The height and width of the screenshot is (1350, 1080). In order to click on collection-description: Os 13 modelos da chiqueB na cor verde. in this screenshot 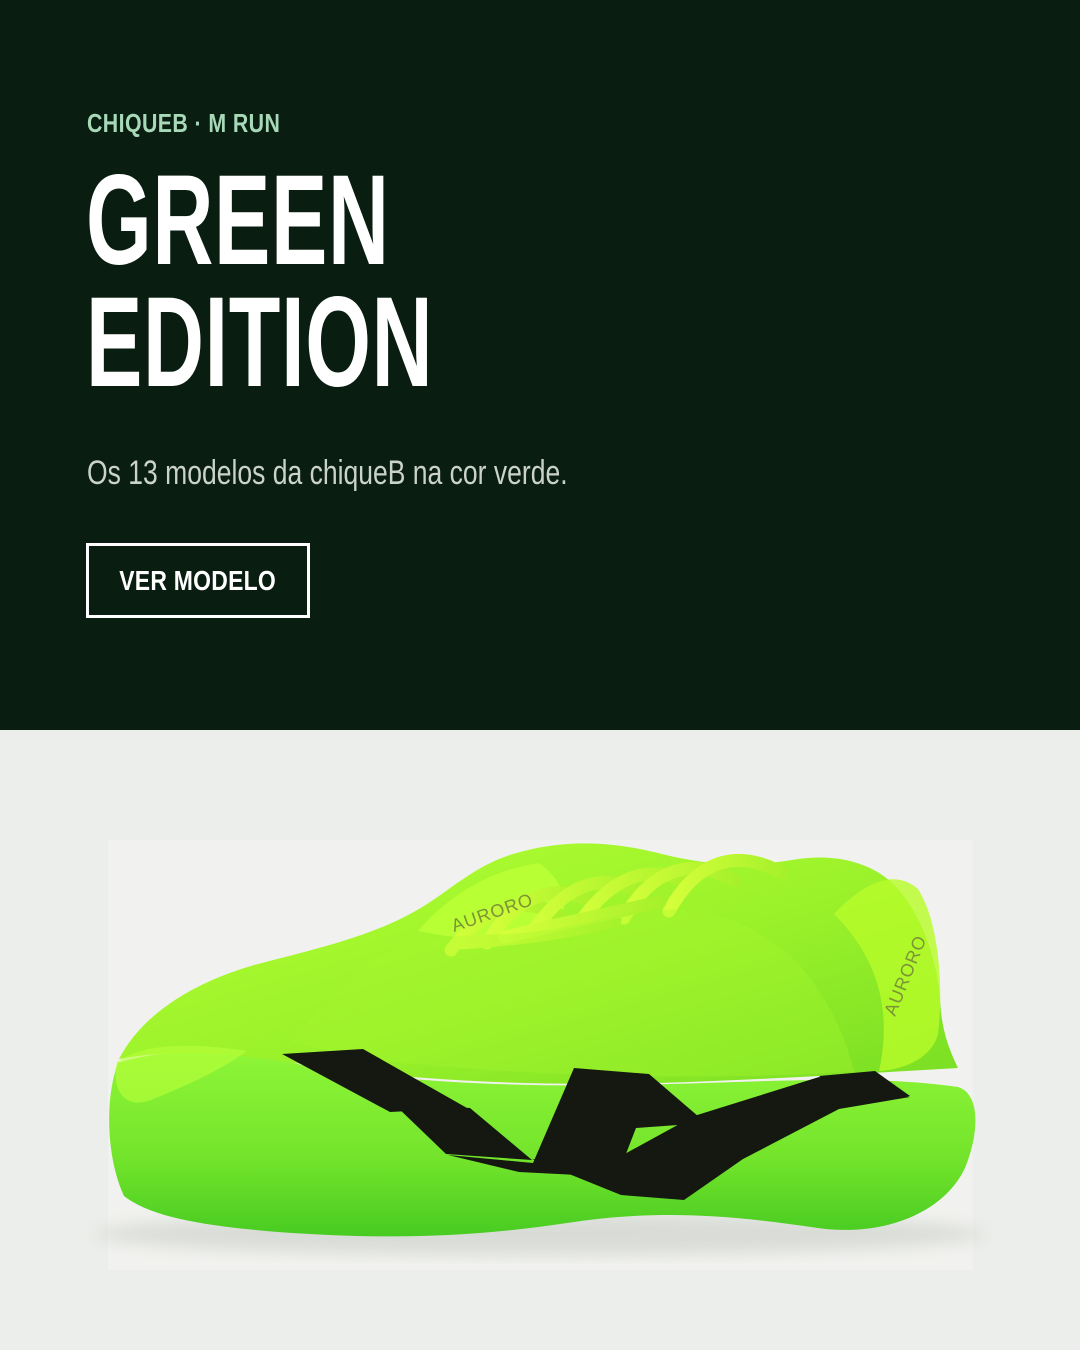, I will do `click(327, 473)`.